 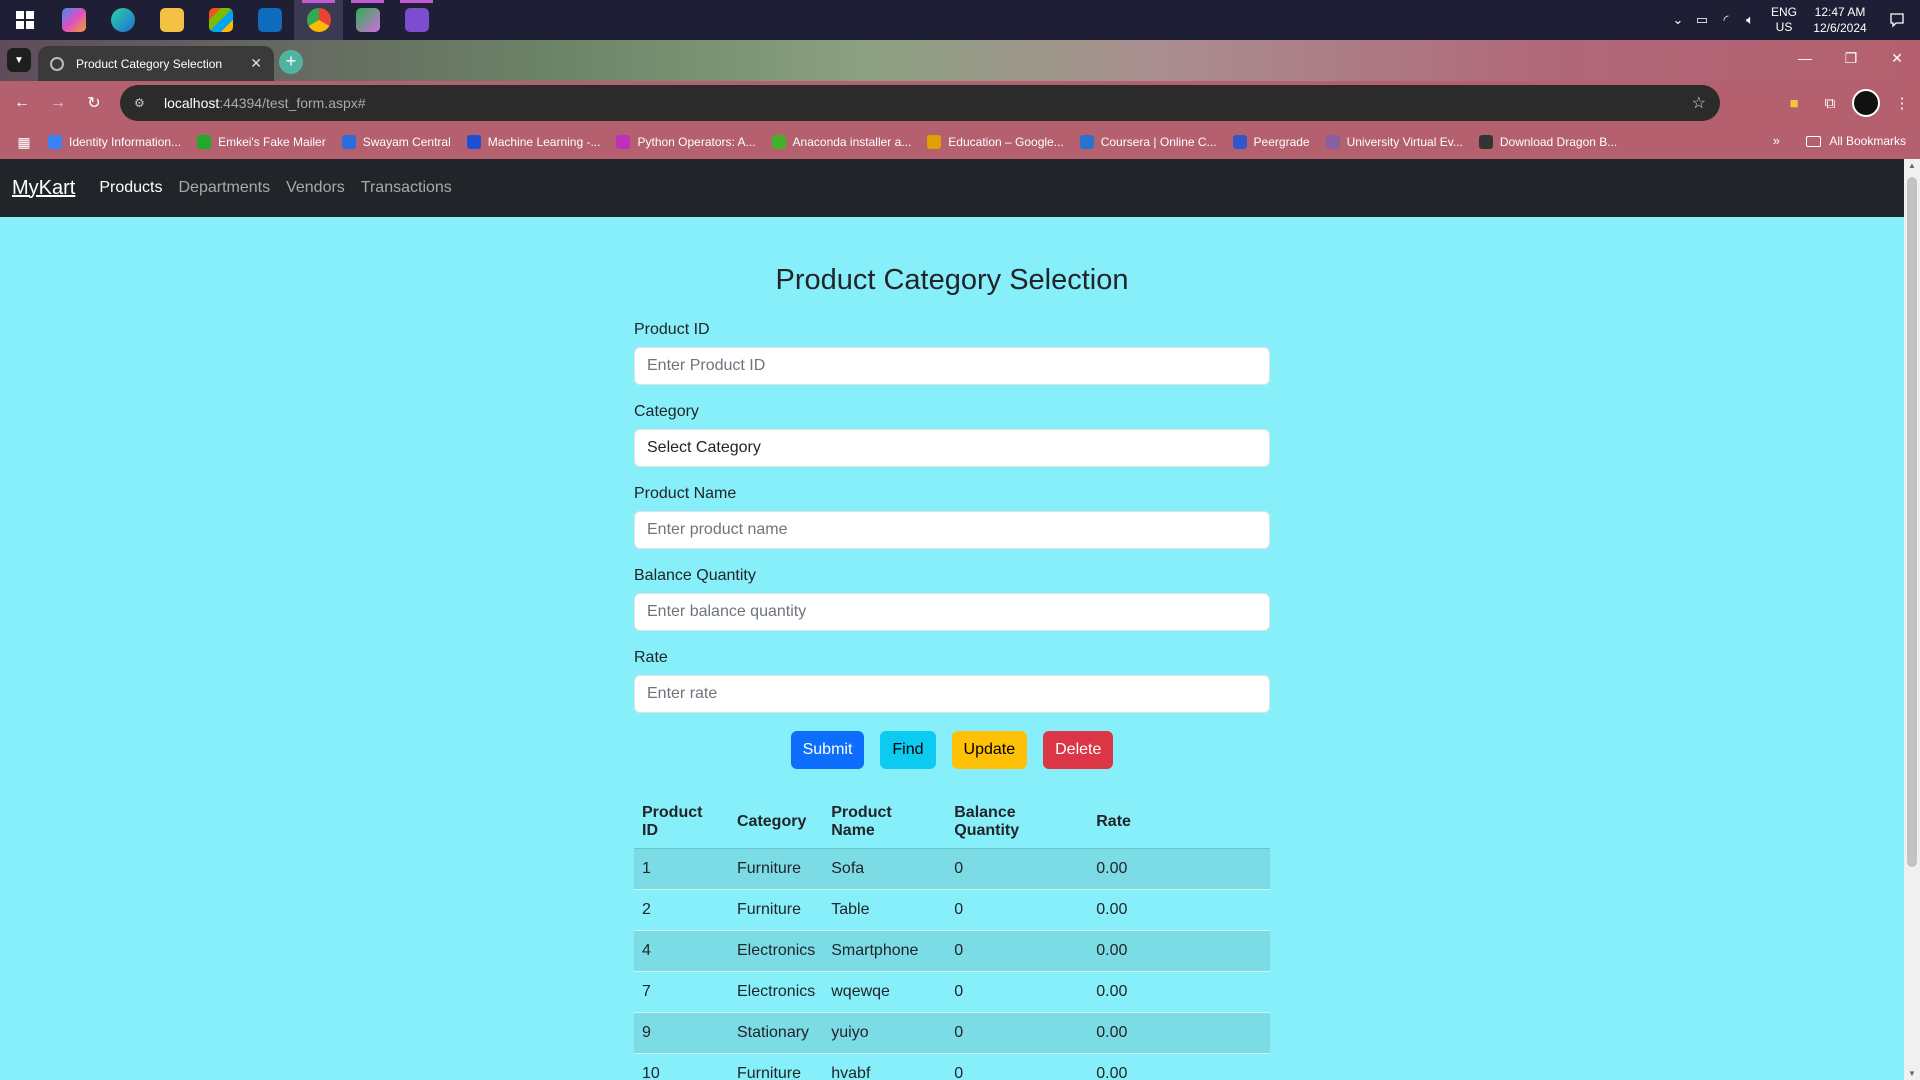 What do you see at coordinates (1805, 58) in the screenshot?
I see `minimize-icon: —` at bounding box center [1805, 58].